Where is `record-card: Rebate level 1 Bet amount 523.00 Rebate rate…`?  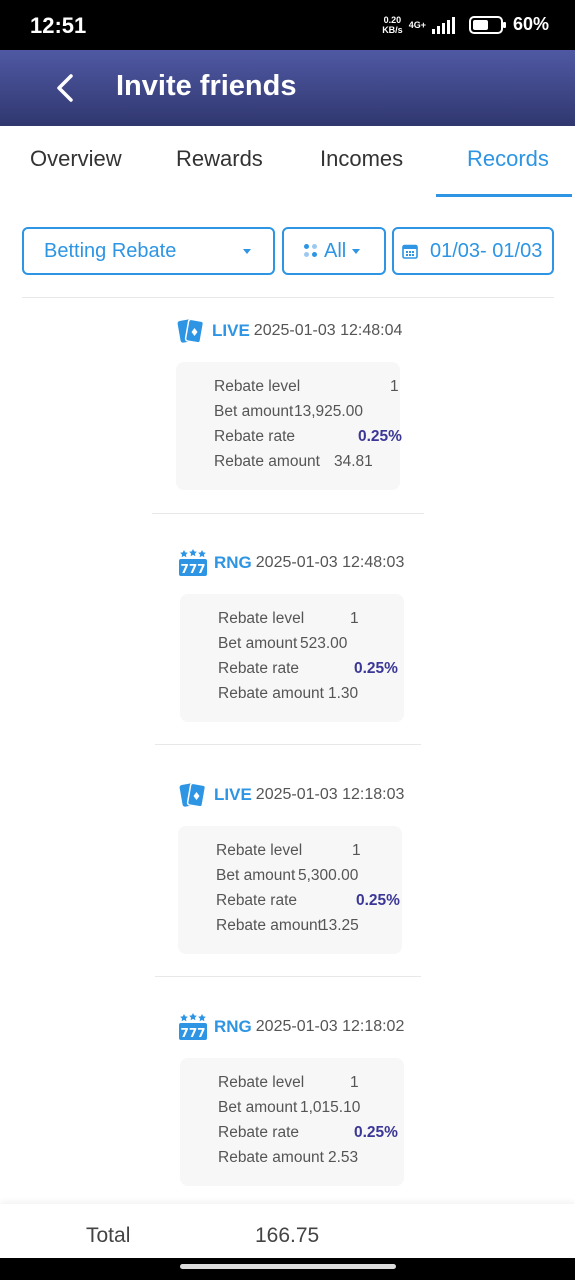
record-card: Rebate level 1 Bet amount 523.00 Rebate rate… is located at coordinates (292, 658).